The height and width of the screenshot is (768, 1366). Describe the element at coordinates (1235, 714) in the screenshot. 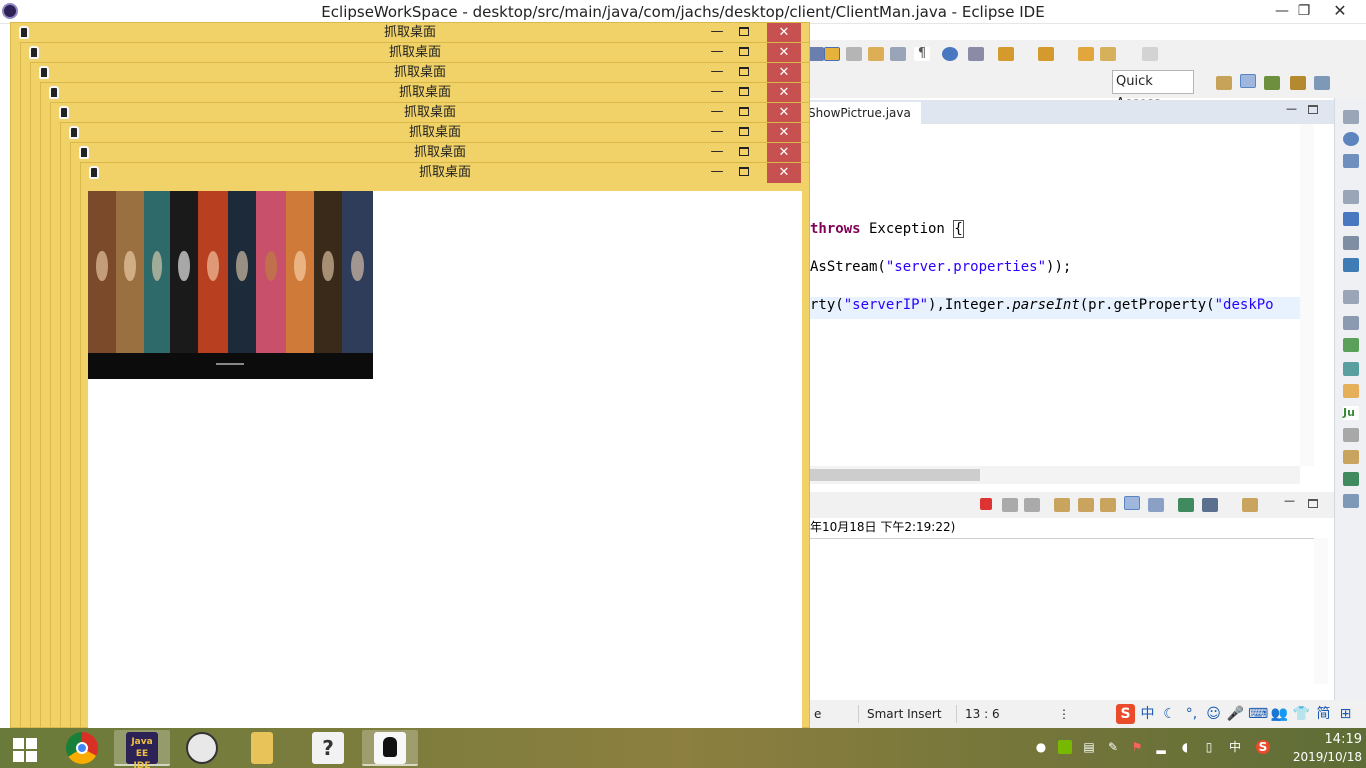

I see `ime-mic-icon: 🎤` at that location.